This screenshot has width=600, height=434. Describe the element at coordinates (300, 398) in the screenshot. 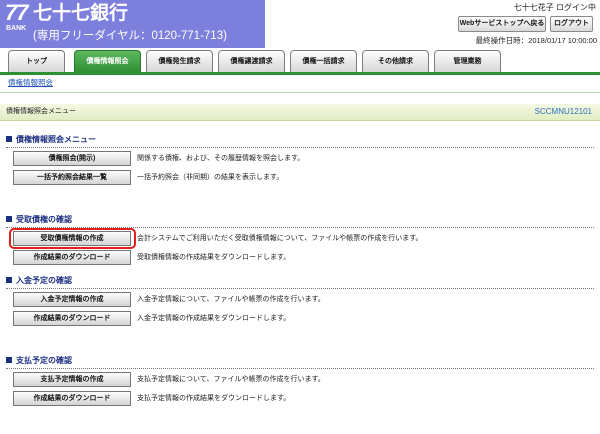

I see `menu-row: 作成結果のダウンロード 支払予定情報の作成結果をダウンロードします。` at that location.